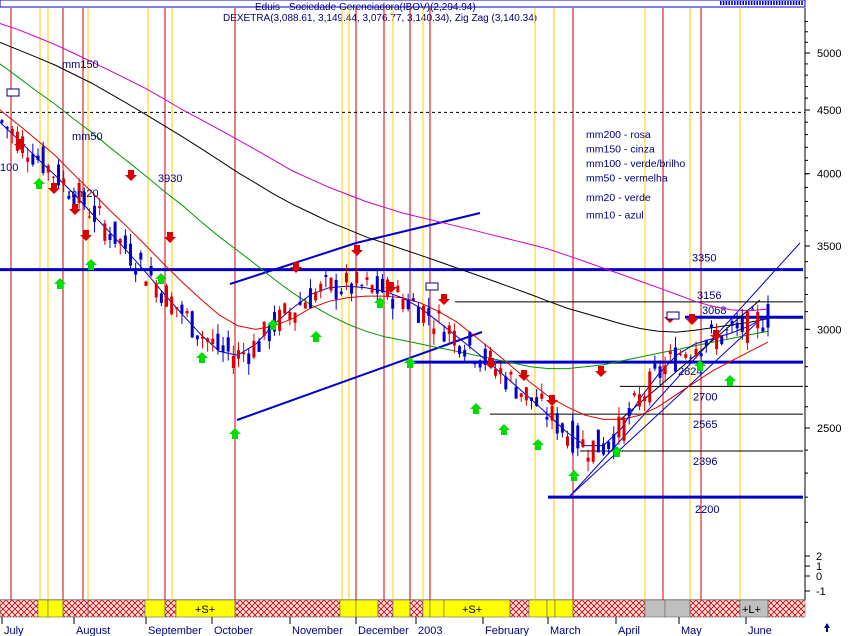  Describe the element at coordinates (618, 198) in the screenshot. I see `ma-legend-item: mm20 - verde` at that location.